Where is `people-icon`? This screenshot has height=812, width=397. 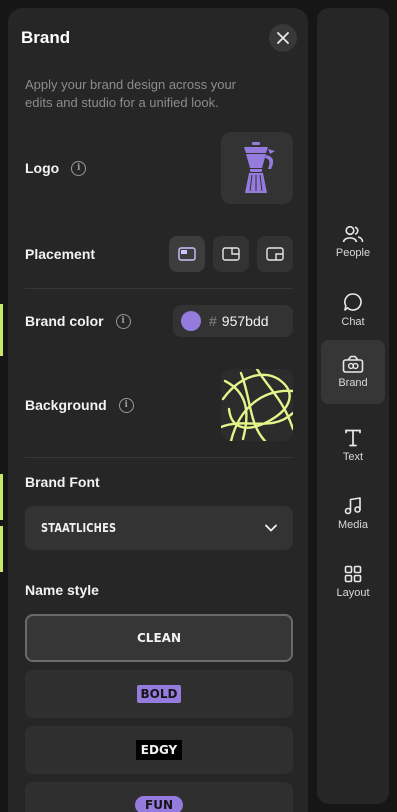
people-icon is located at coordinates (353, 234).